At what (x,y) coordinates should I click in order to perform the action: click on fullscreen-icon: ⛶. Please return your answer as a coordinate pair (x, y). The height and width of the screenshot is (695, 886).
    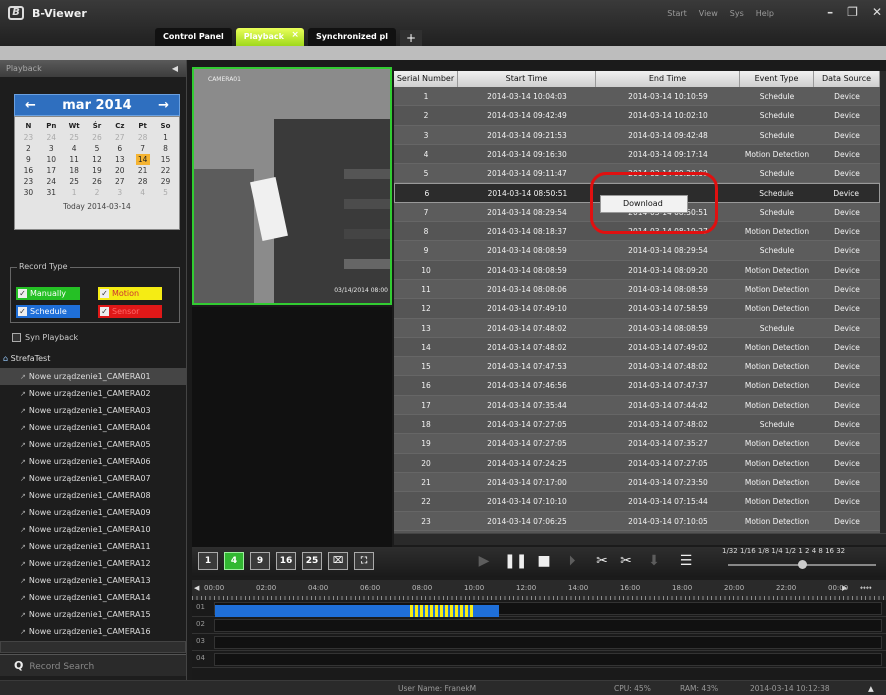
    Looking at the image, I should click on (364, 561).